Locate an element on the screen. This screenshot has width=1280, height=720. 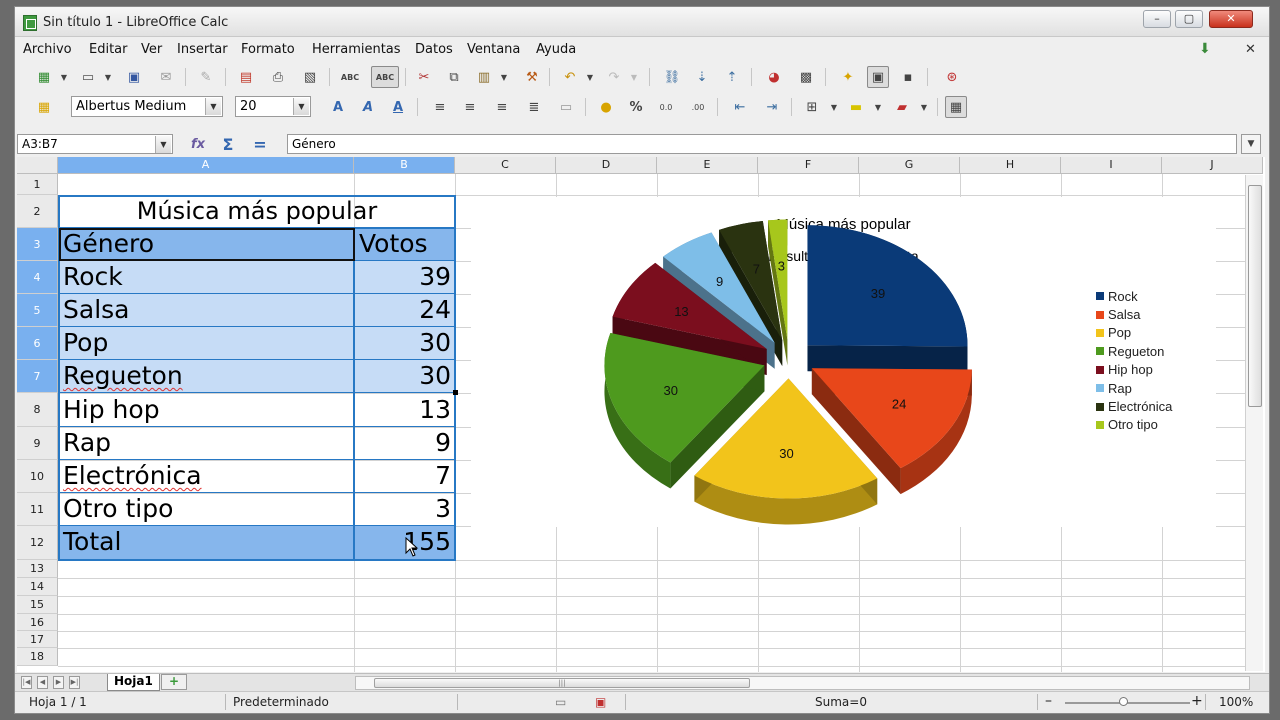
justify-icon: ≣ is located at coordinates (534, 107).